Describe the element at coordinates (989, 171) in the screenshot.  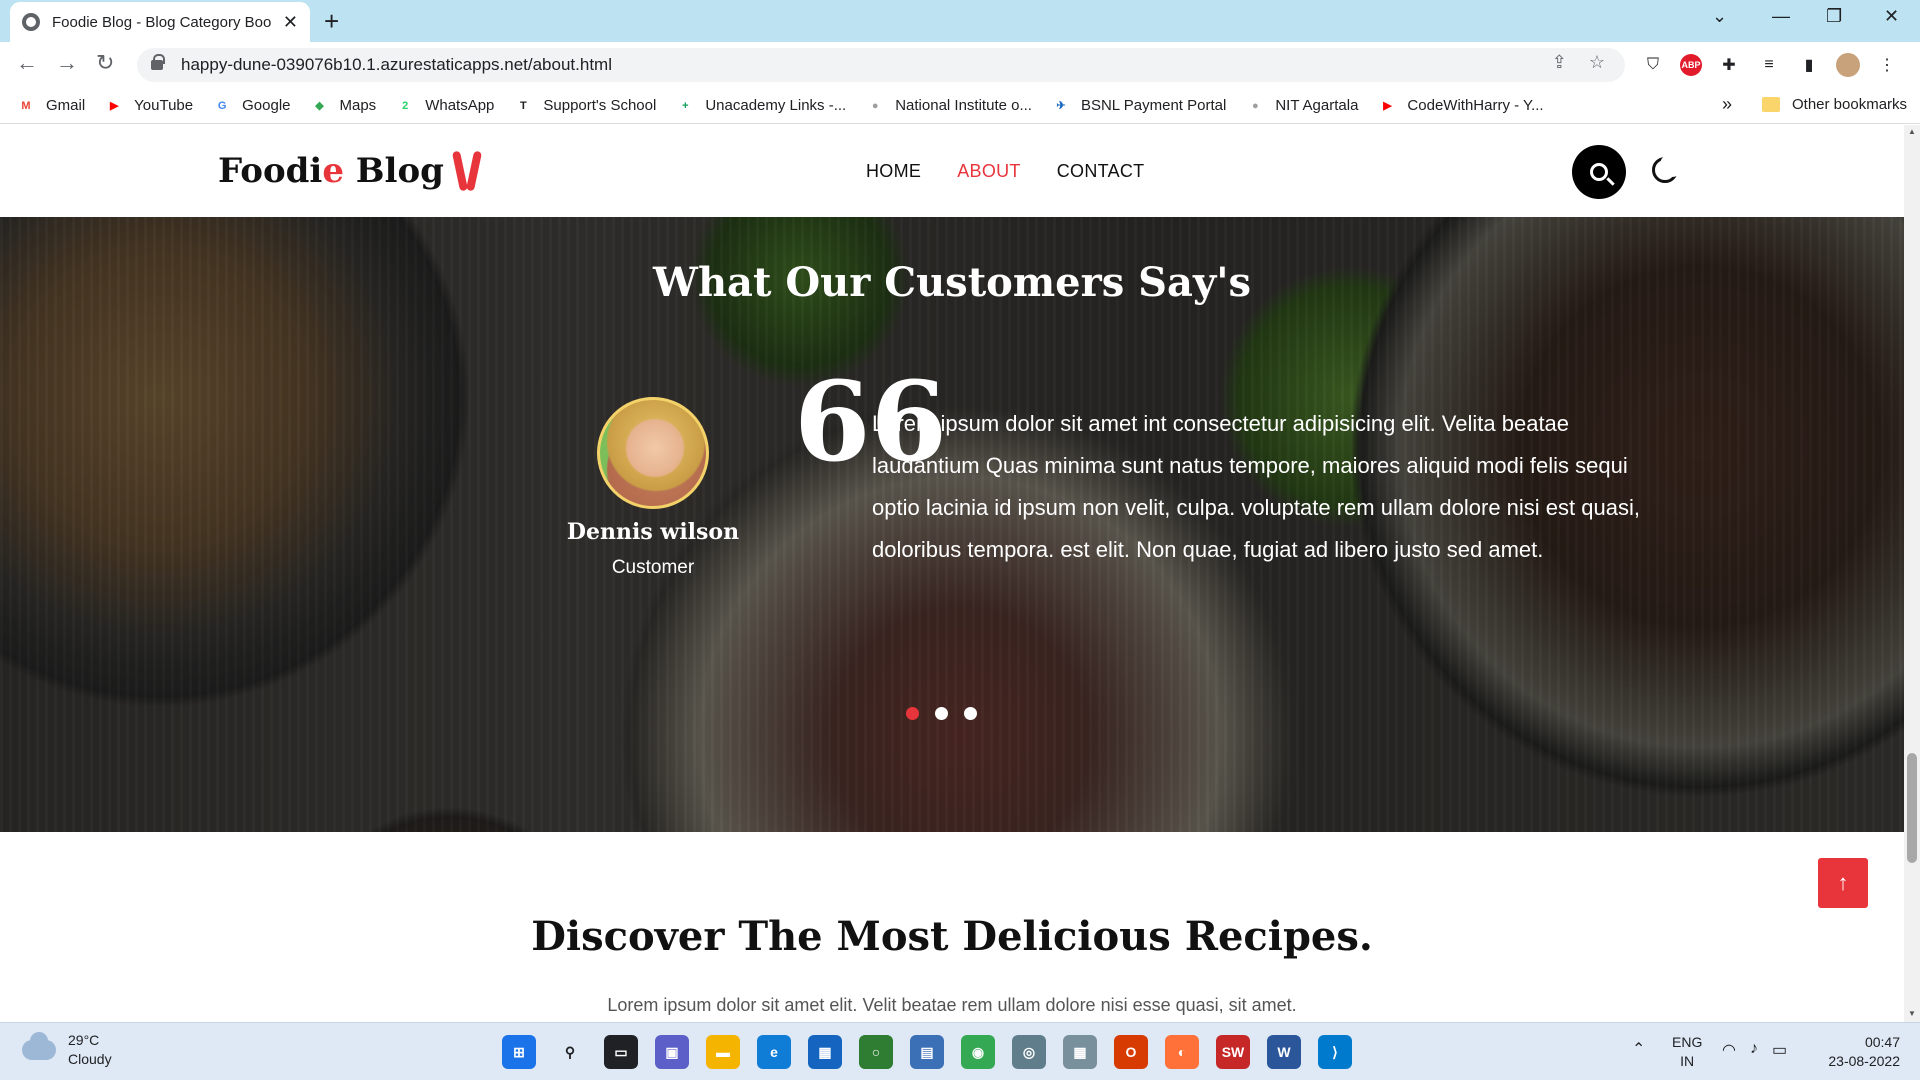
I see `nav-about-link: ABOUT` at that location.